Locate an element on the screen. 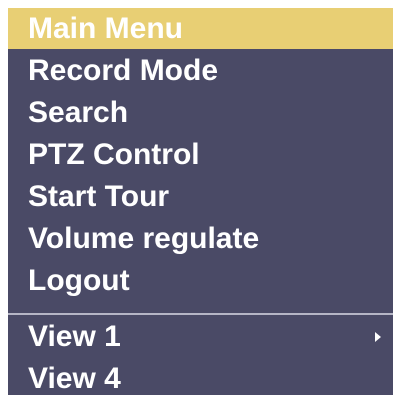  menu-item-view-4: View 4 is located at coordinates (200, 376).